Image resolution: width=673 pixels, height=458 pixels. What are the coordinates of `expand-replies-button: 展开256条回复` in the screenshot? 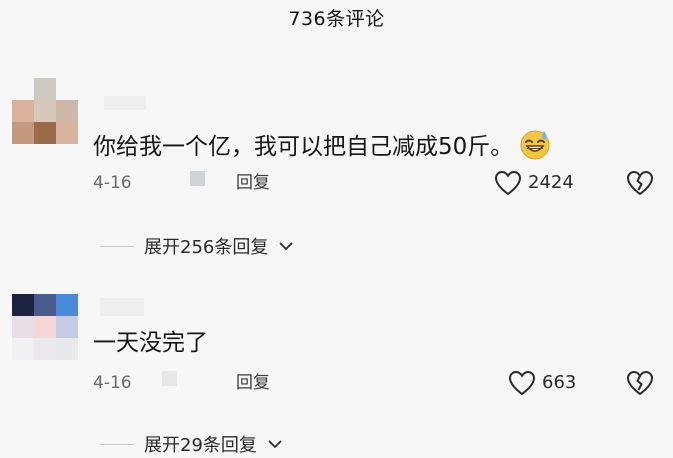 It's located at (197, 246).